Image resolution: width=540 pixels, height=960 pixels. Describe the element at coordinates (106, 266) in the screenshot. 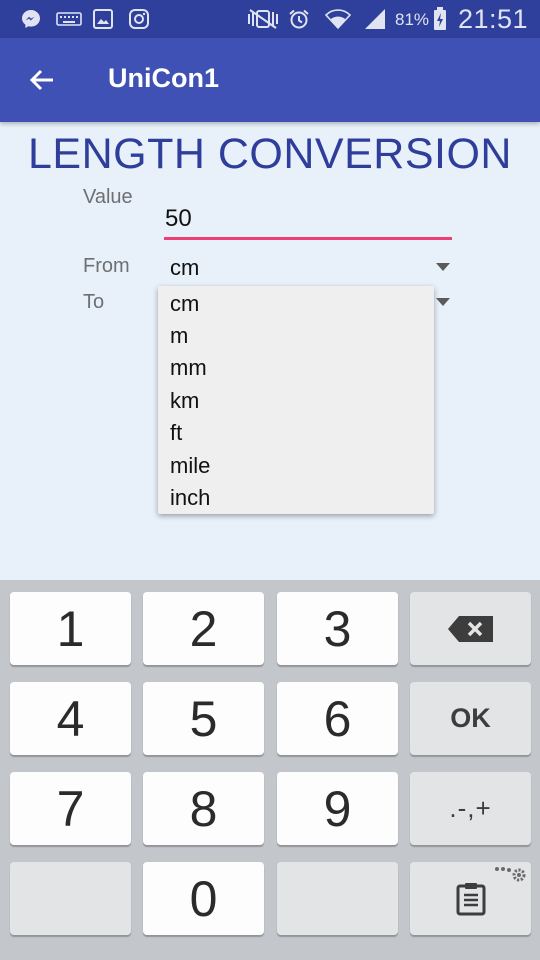

I see `from-label: From` at that location.